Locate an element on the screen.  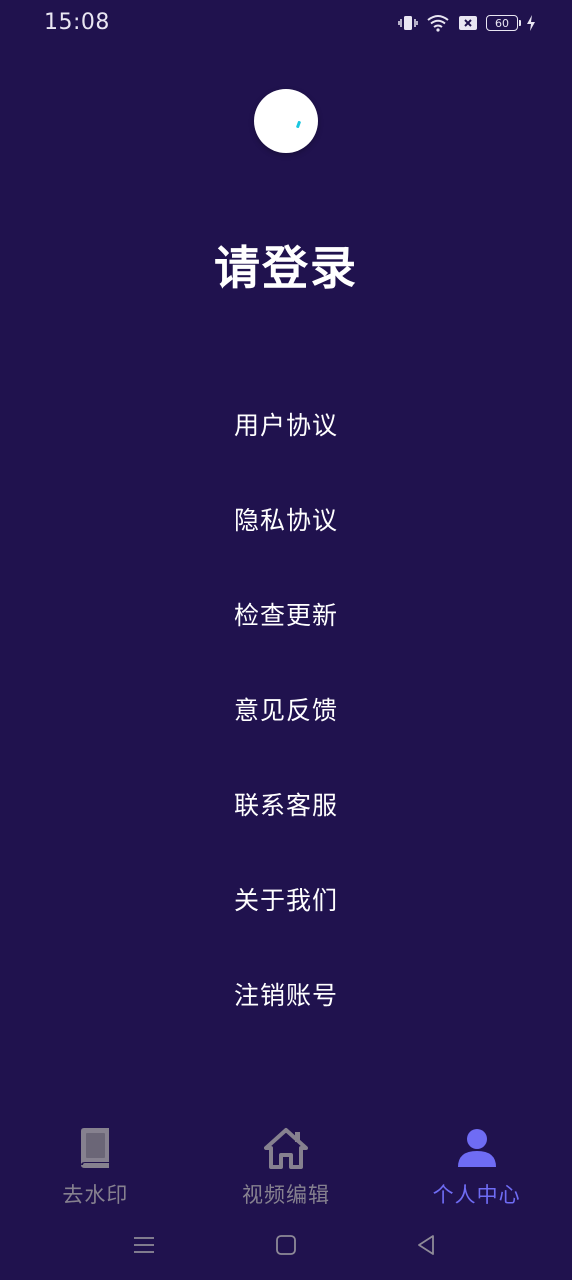
menu-item-label: 注销账号 is located at coordinates (285, 995).